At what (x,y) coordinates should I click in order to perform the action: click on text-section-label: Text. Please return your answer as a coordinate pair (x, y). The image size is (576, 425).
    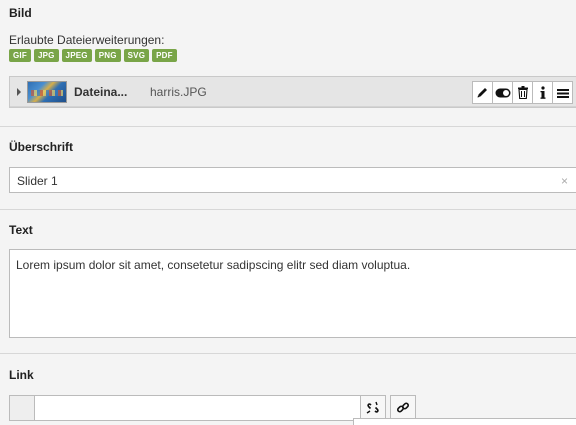
    Looking at the image, I should click on (21, 230).